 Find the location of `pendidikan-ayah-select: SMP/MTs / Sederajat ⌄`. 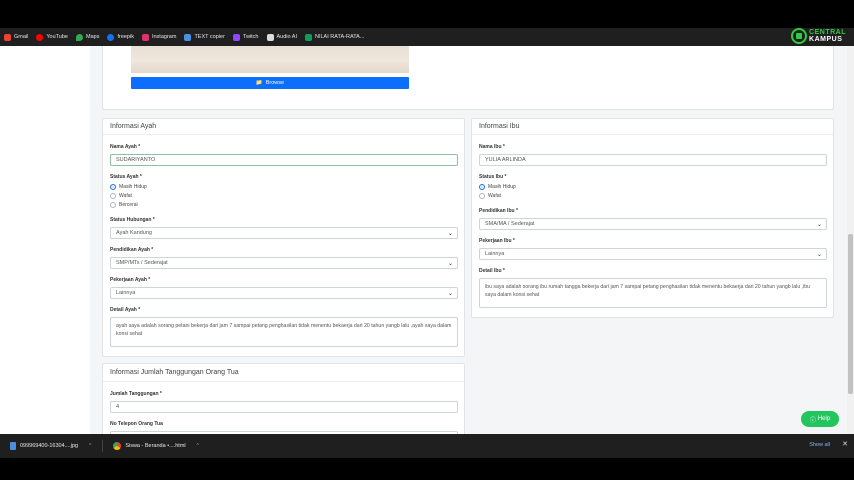

pendidikan-ayah-select: SMP/MTs / Sederajat ⌄ is located at coordinates (284, 263).